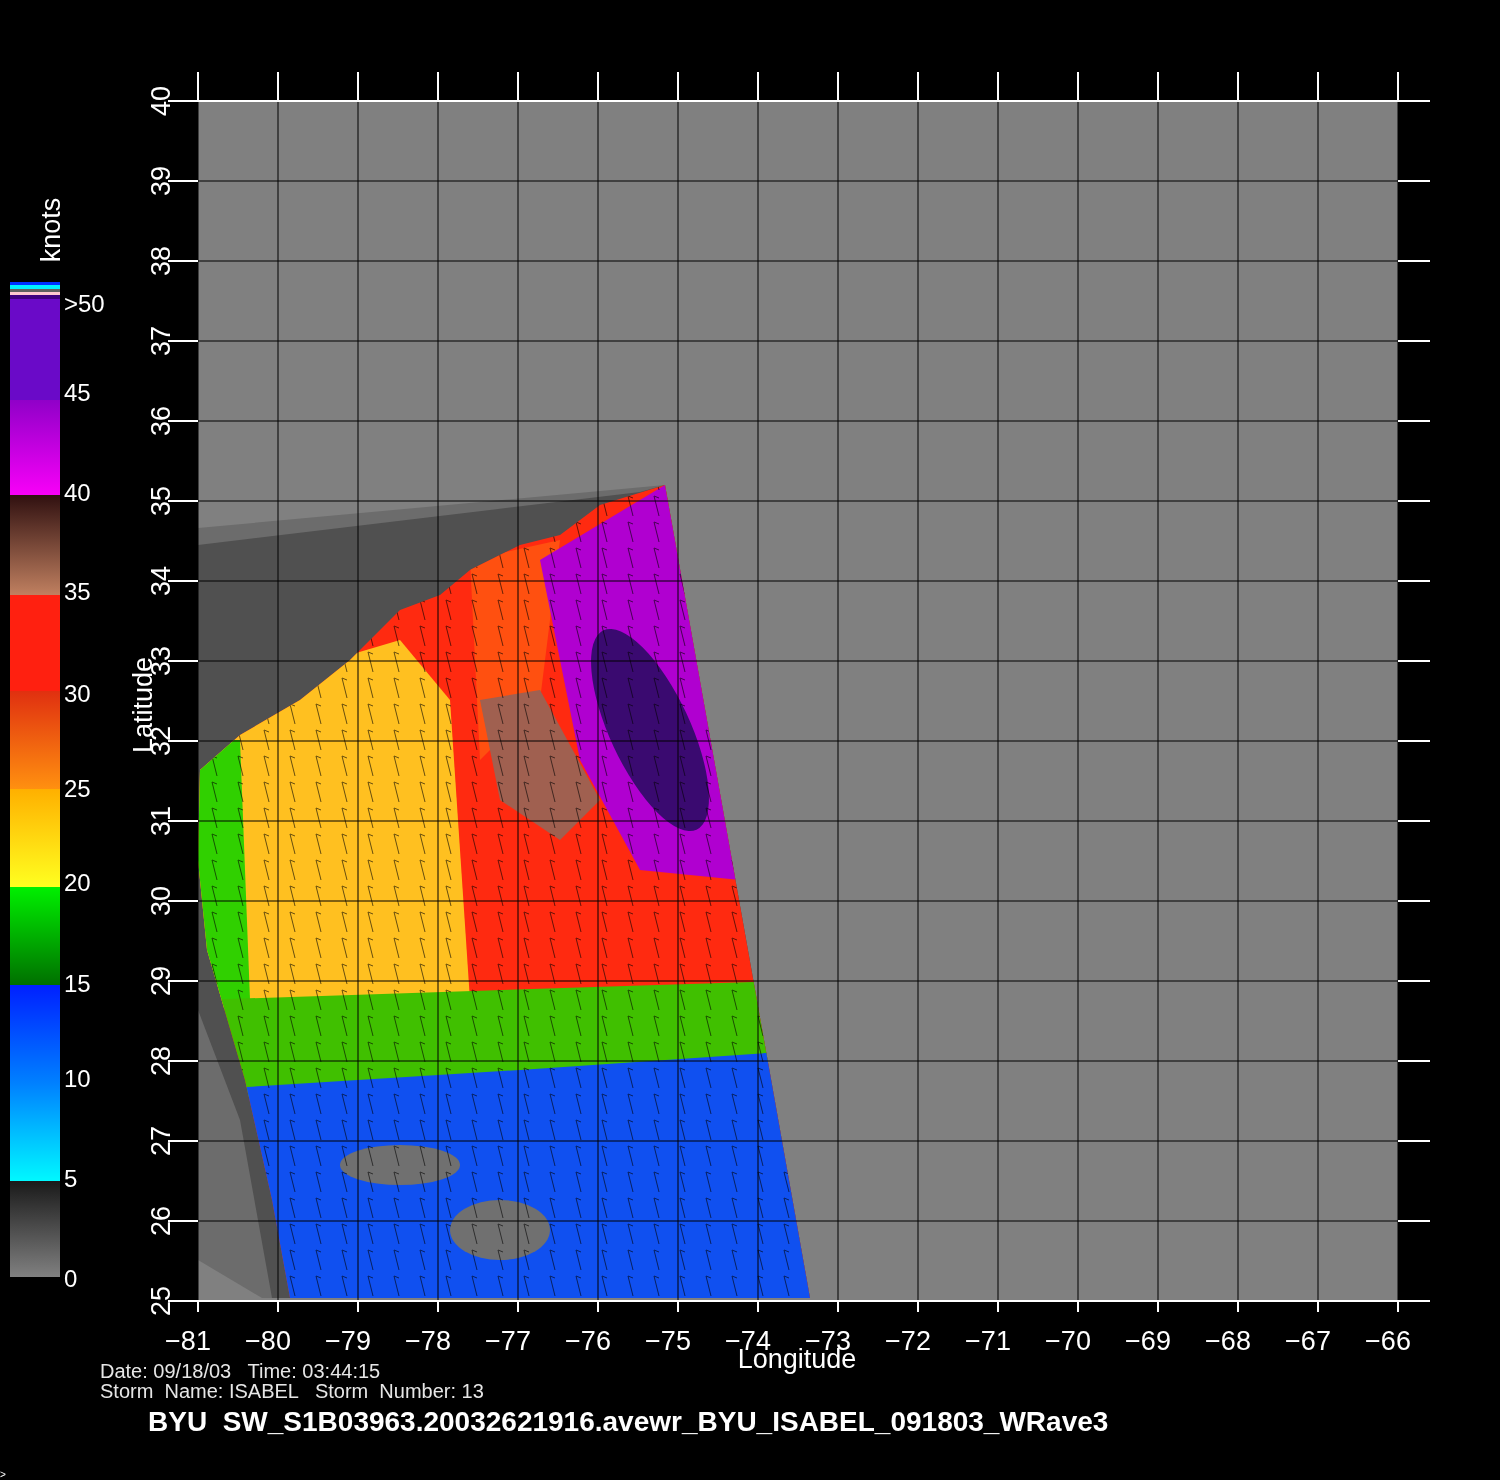 This screenshot has height=1480, width=1500. I want to click on longitude-tick-label: −77, so click(508, 1341).